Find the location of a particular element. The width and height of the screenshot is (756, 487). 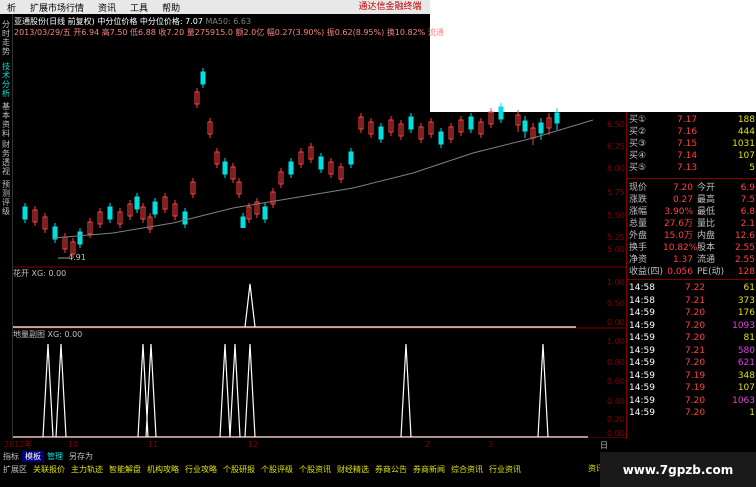

stat-key: 现价 is located at coordinates (638, 188).